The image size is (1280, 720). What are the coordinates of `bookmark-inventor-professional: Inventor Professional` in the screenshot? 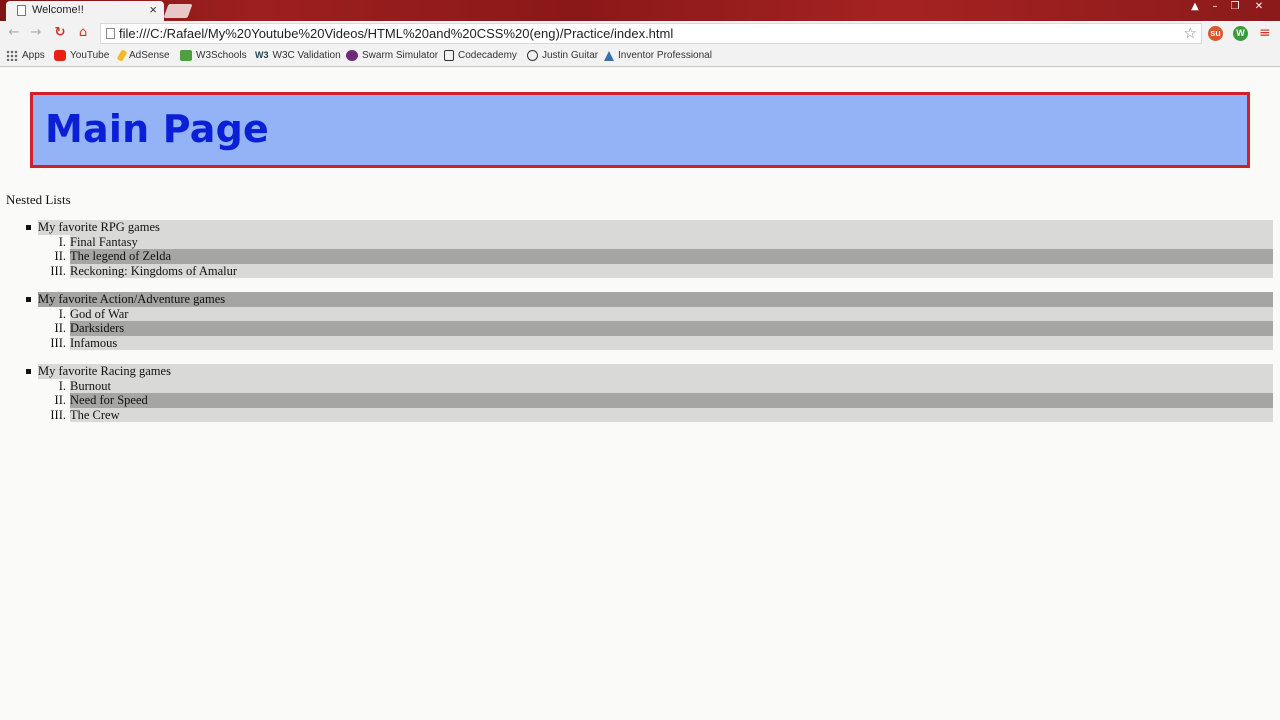 It's located at (658, 55).